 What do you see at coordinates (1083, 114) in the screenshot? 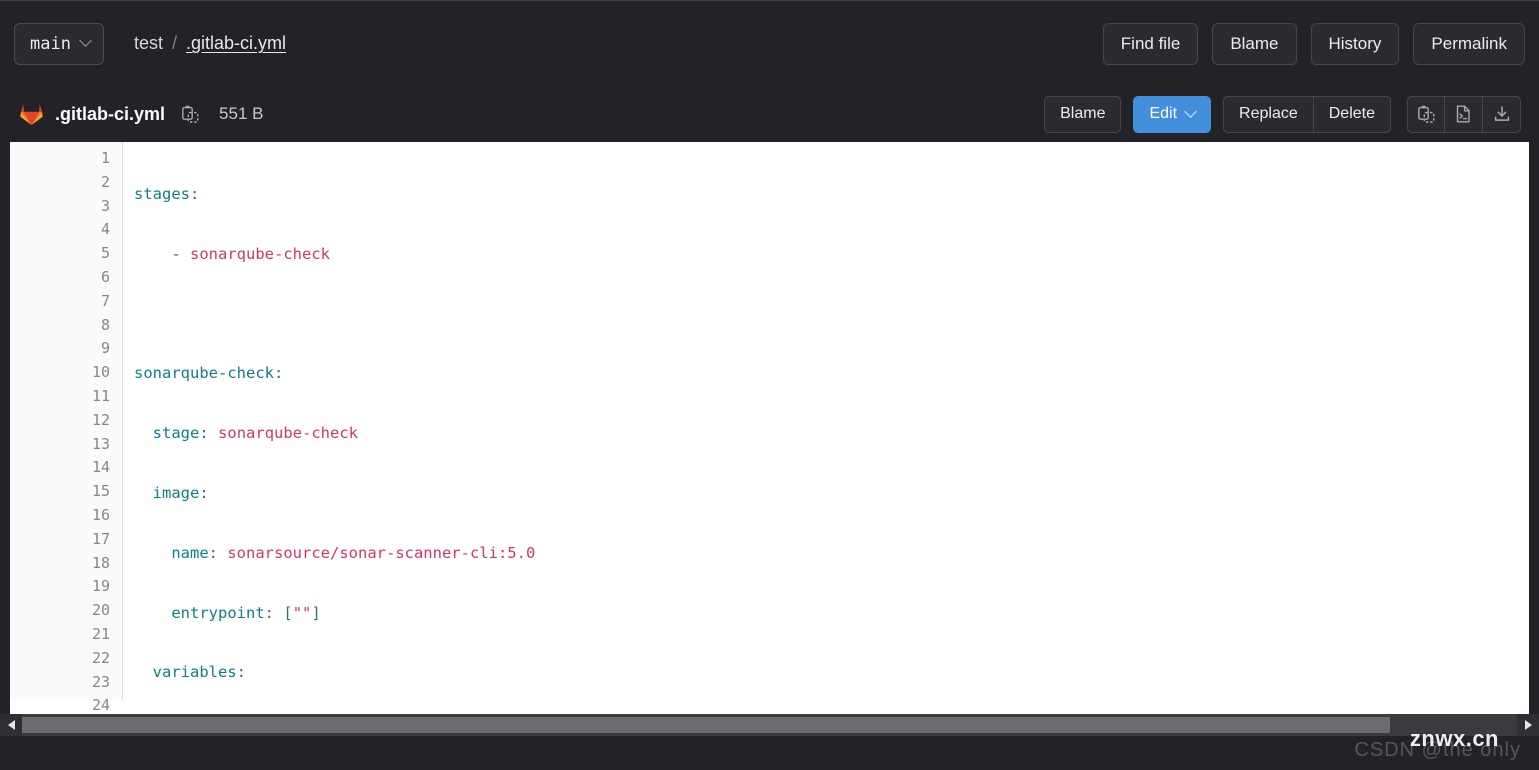
I see `blame-toggle-button: Blame` at bounding box center [1083, 114].